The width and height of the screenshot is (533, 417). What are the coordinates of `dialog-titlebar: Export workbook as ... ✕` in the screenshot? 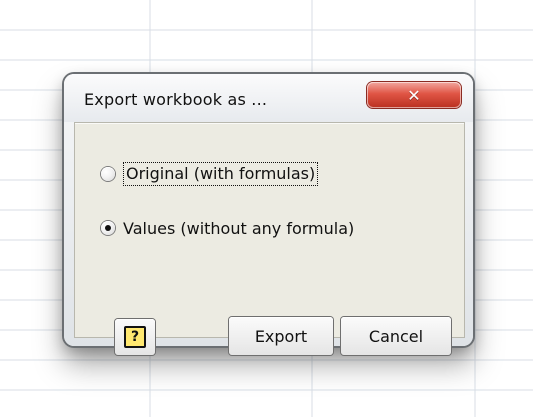 It's located at (268, 98).